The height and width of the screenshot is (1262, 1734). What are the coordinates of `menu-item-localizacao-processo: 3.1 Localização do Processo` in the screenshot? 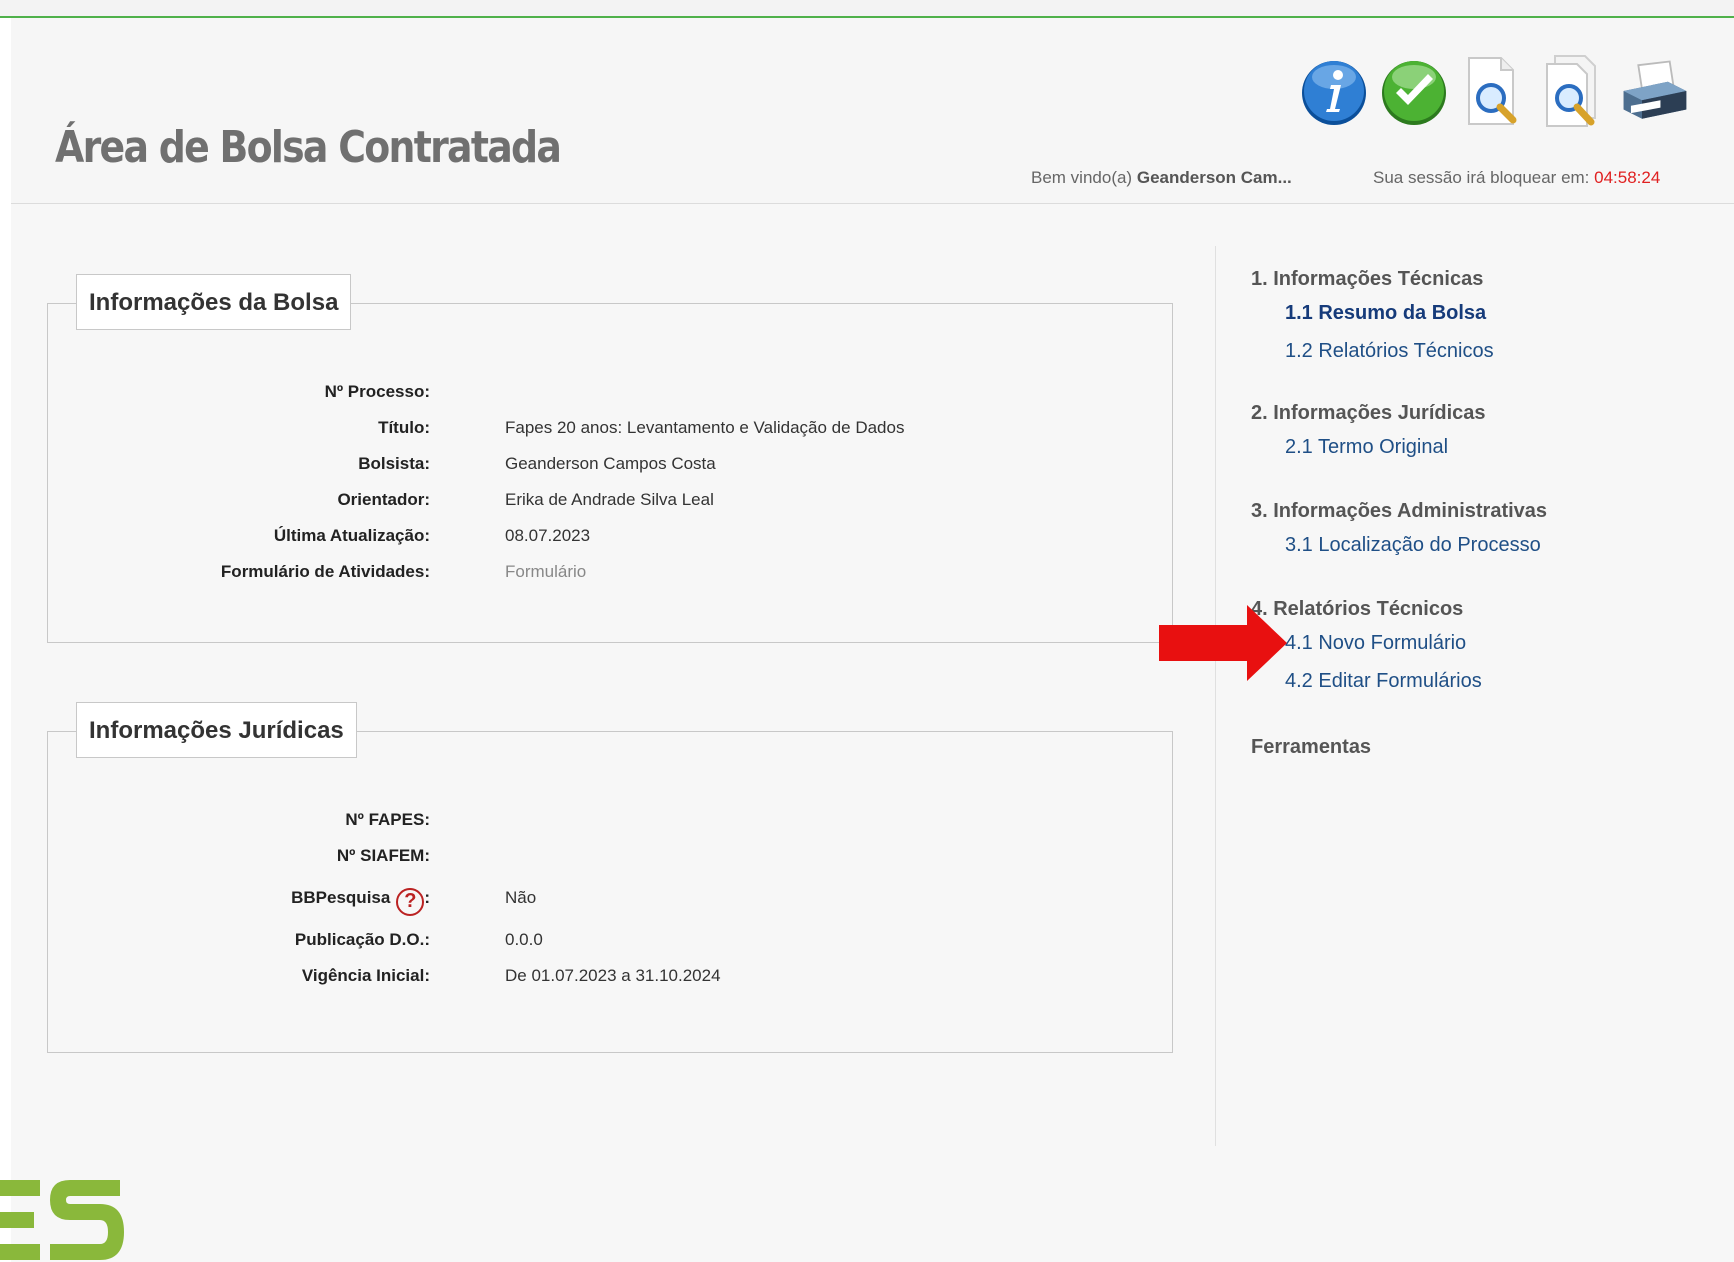 It's located at (1413, 545).